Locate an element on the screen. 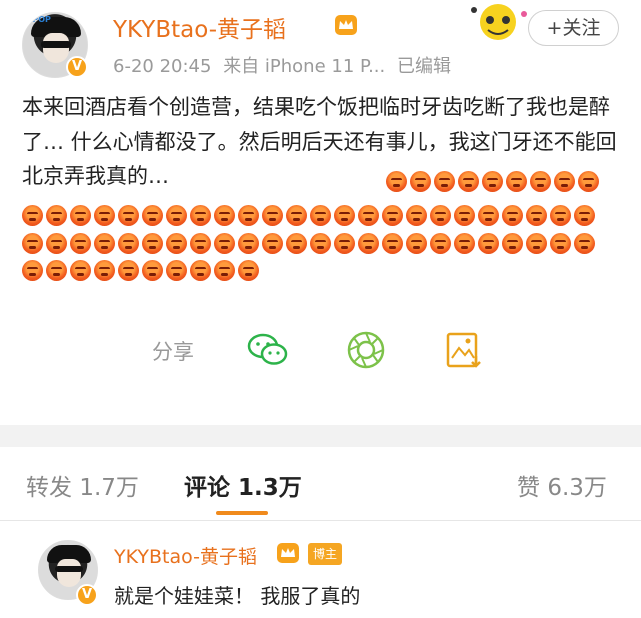  tab-count: 1.7万 is located at coordinates (109, 488).